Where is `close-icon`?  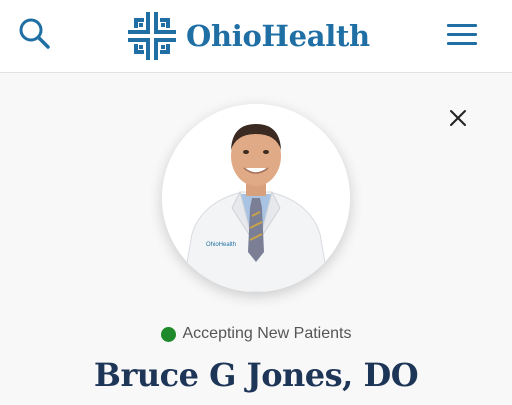
close-icon is located at coordinates (458, 118).